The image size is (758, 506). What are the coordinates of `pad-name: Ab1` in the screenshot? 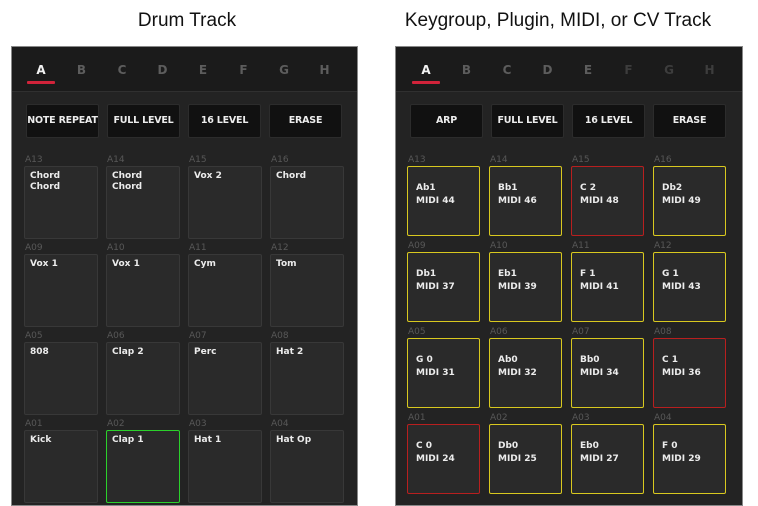 It's located at (426, 188).